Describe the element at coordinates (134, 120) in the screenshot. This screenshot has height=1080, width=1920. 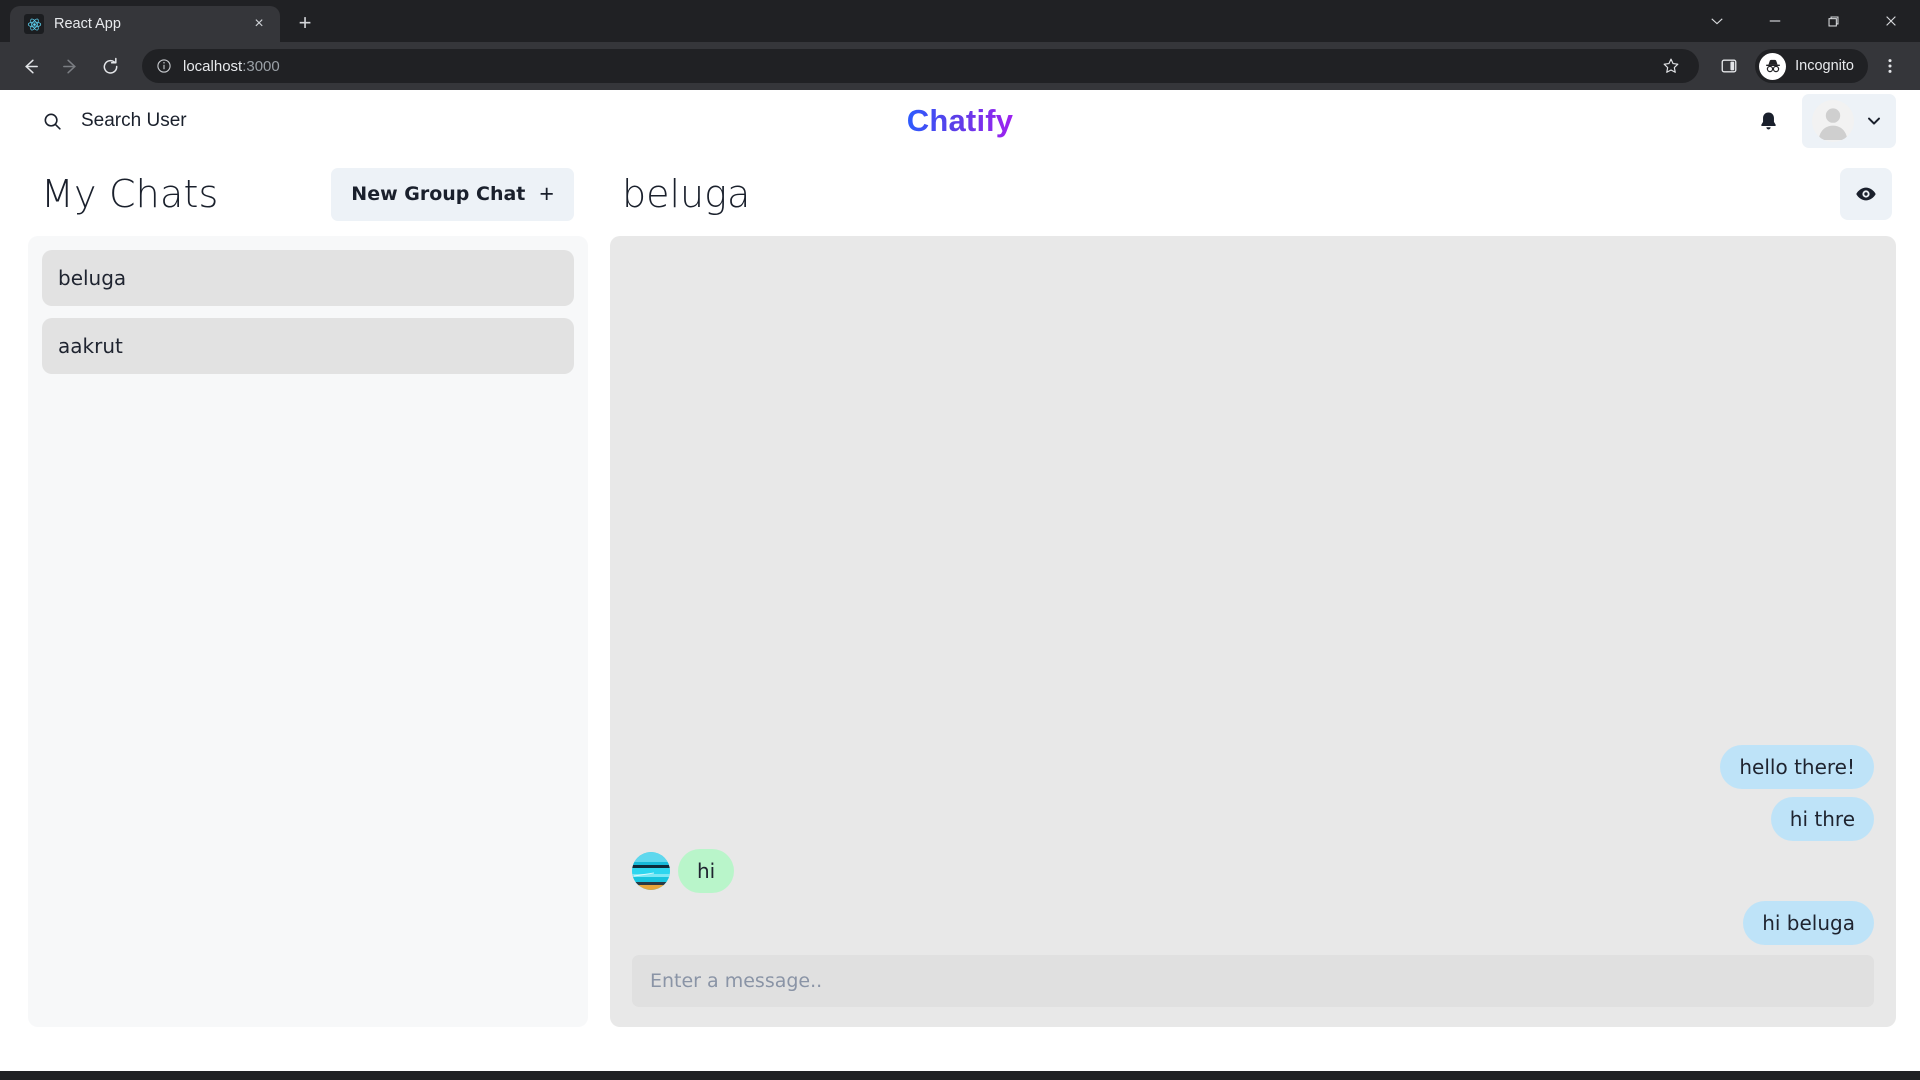
I see `search-user-label: Search User` at that location.